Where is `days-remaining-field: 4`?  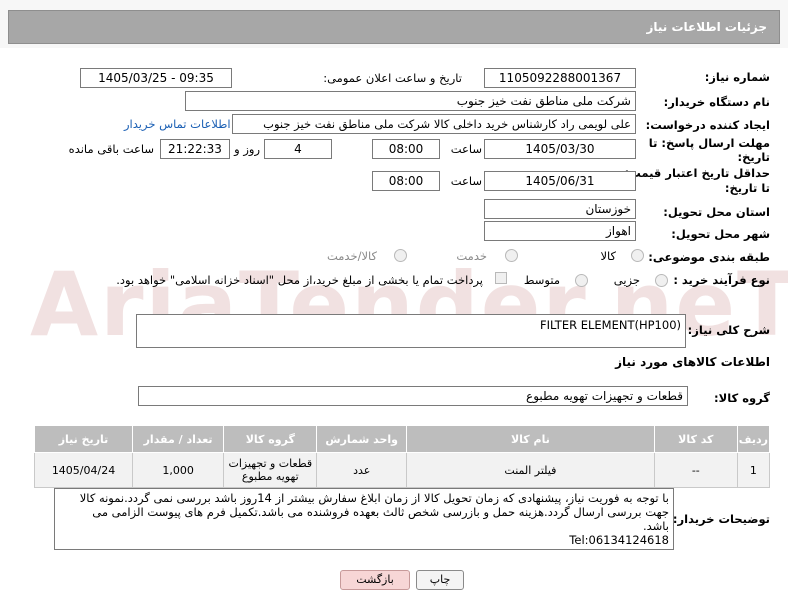 days-remaining-field: 4 is located at coordinates (298, 149).